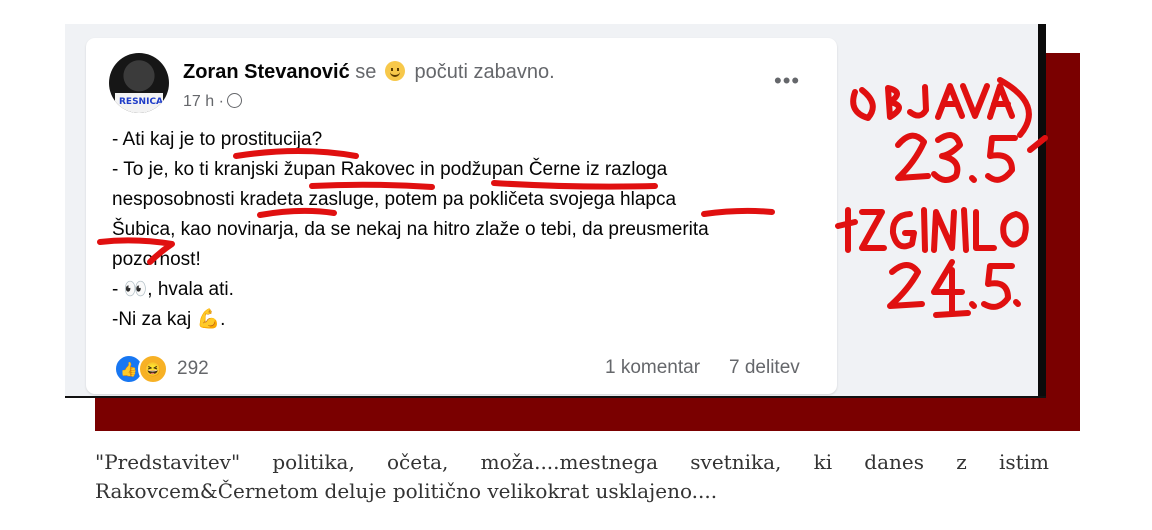  I want to click on post-line: -Ni za kaj 💪., so click(169, 319).